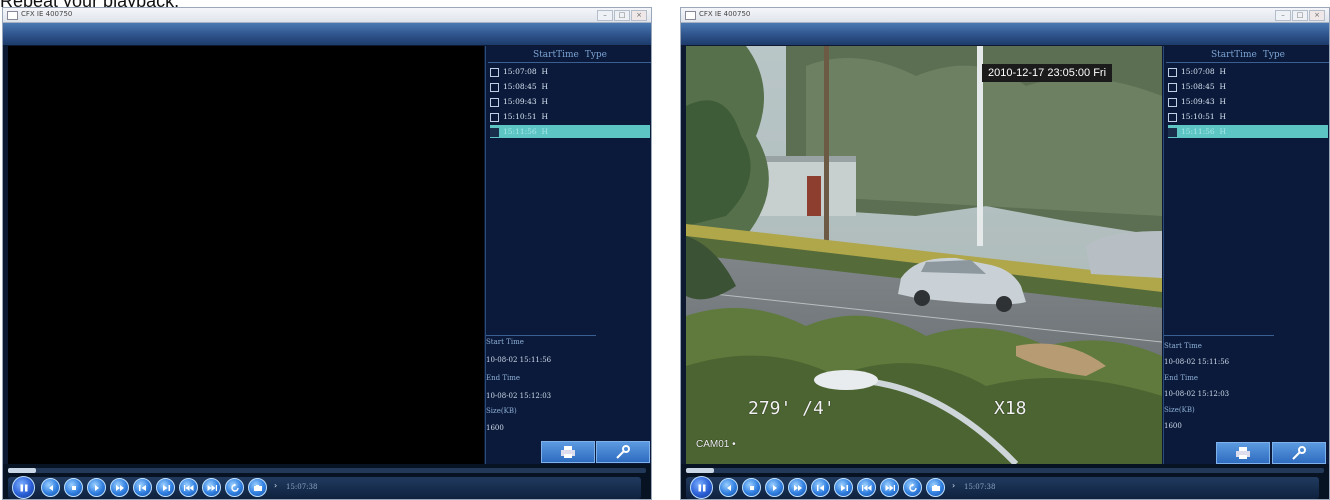 Image resolution: width=1330 pixels, height=500 pixels. I want to click on osd-pan-tilt: 279' /4', so click(791, 408).